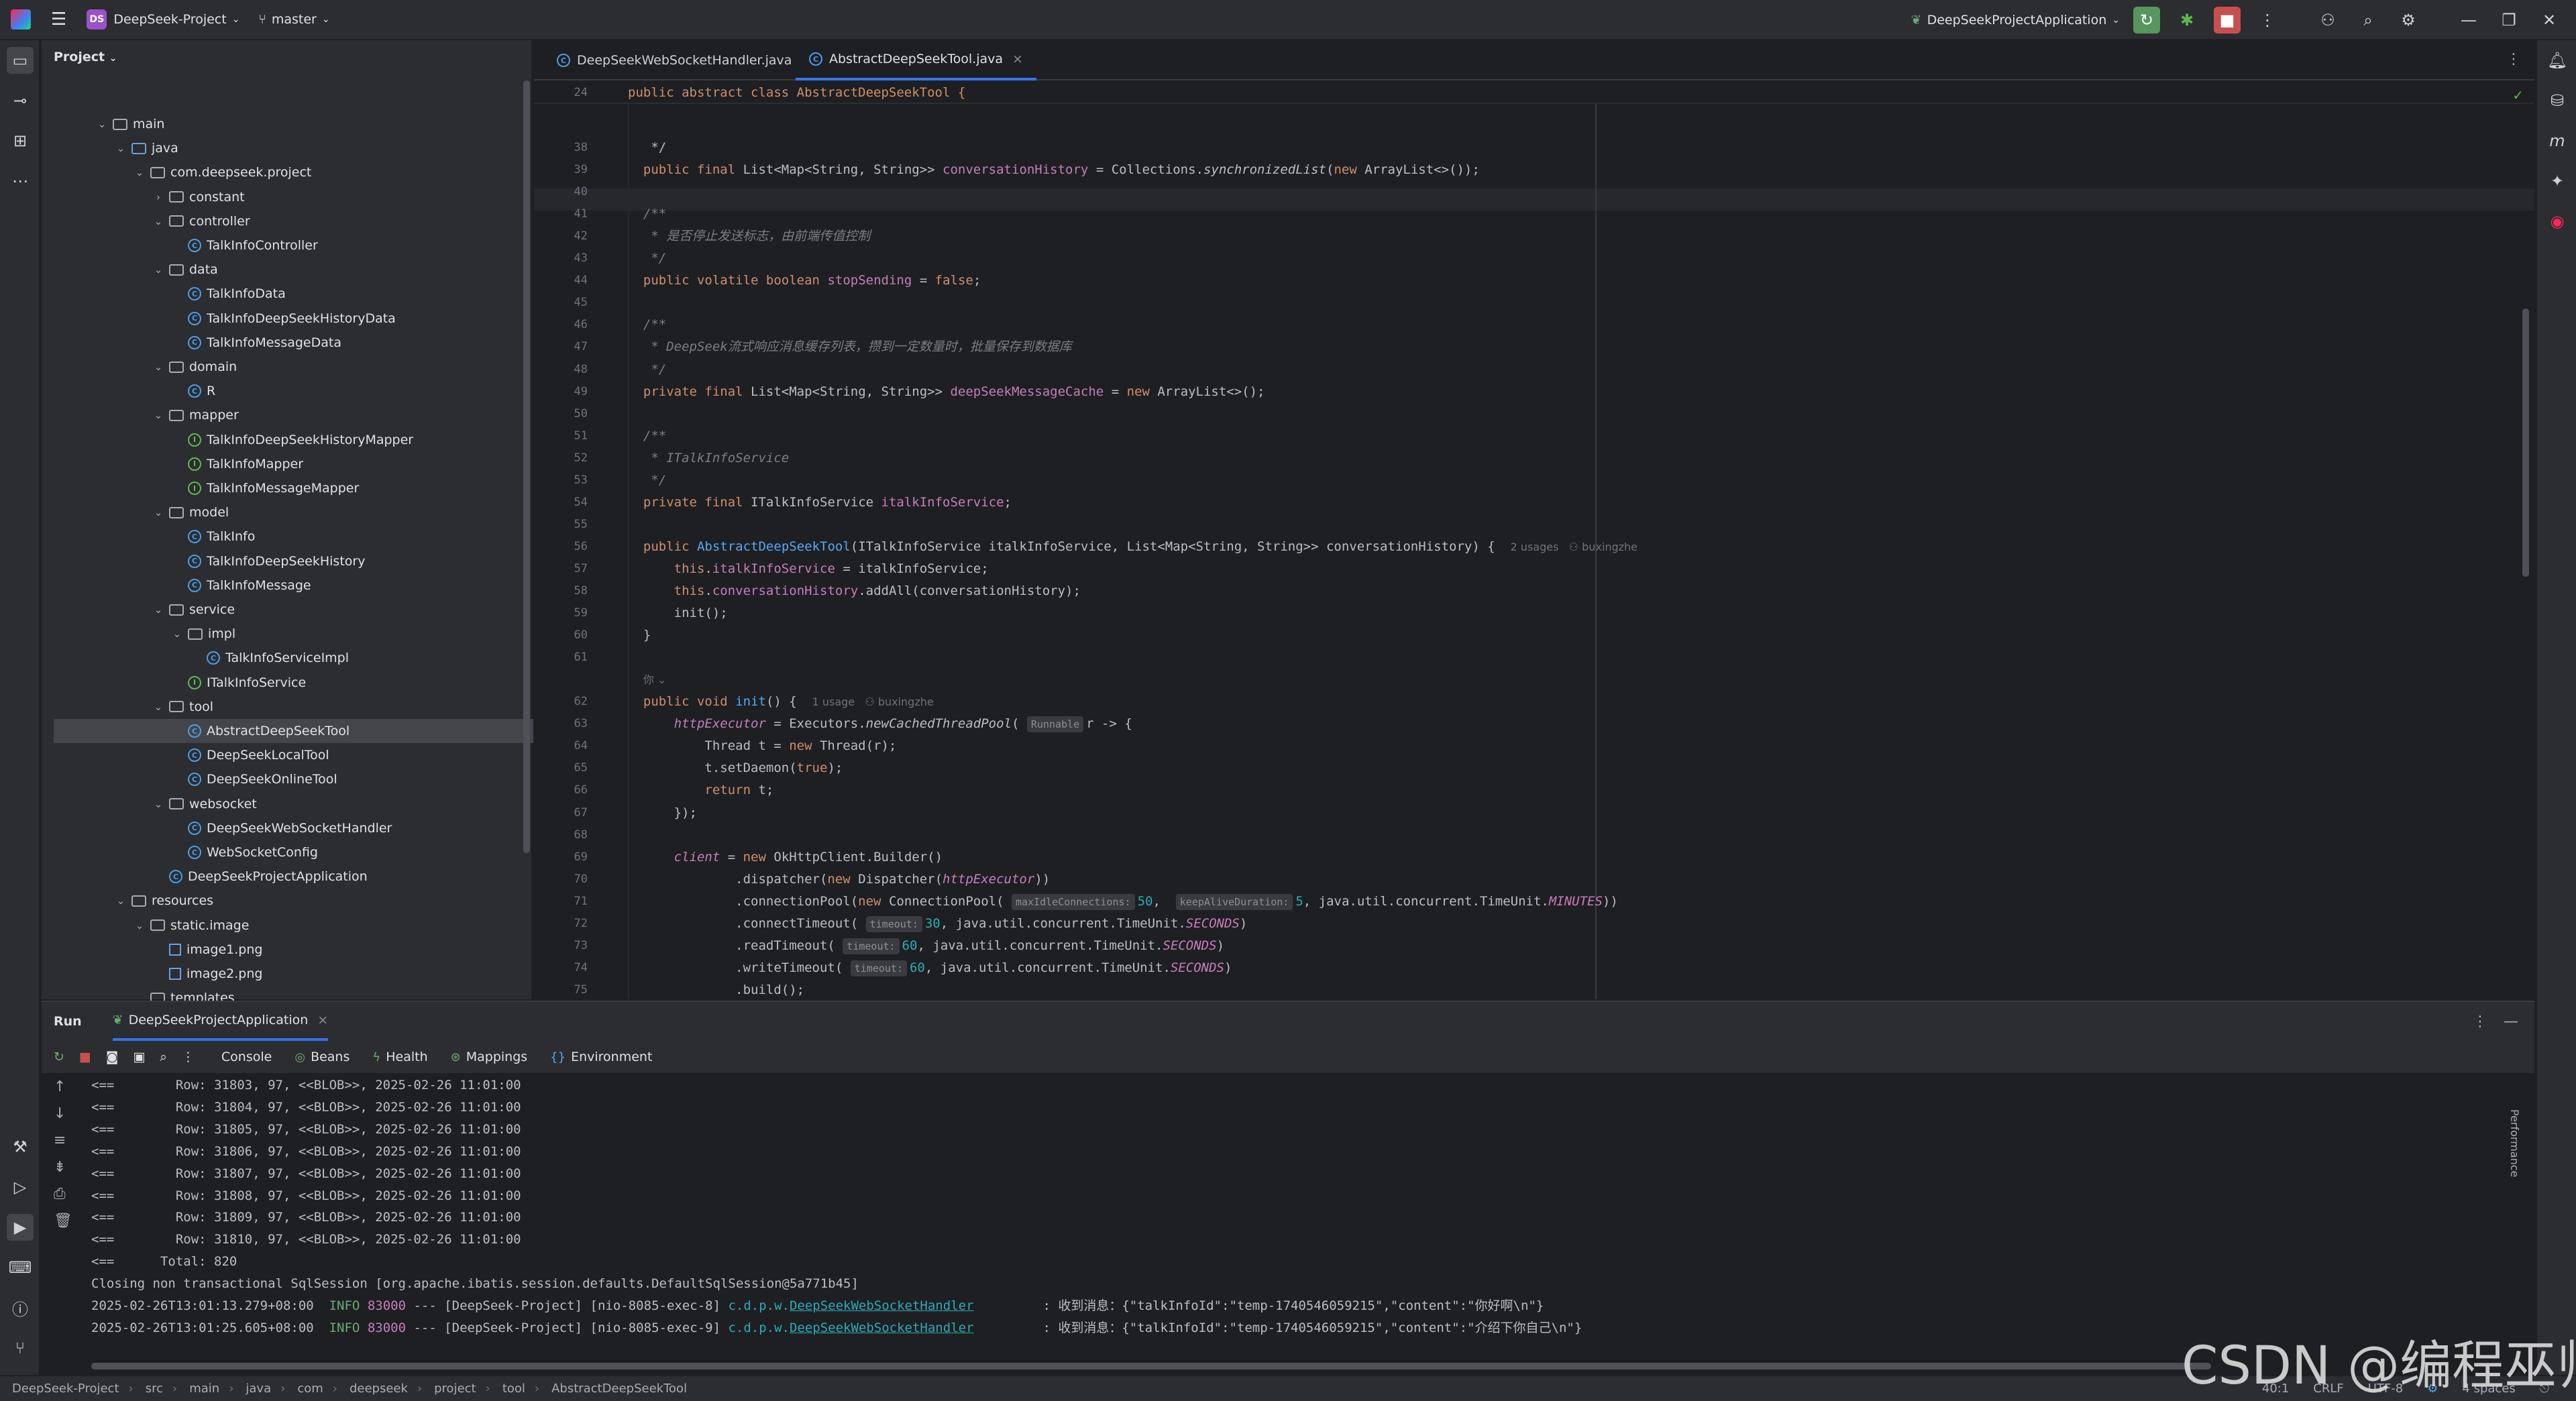  What do you see at coordinates (1151, 1366) in the screenshot?
I see `console-h-scrollbar` at bounding box center [1151, 1366].